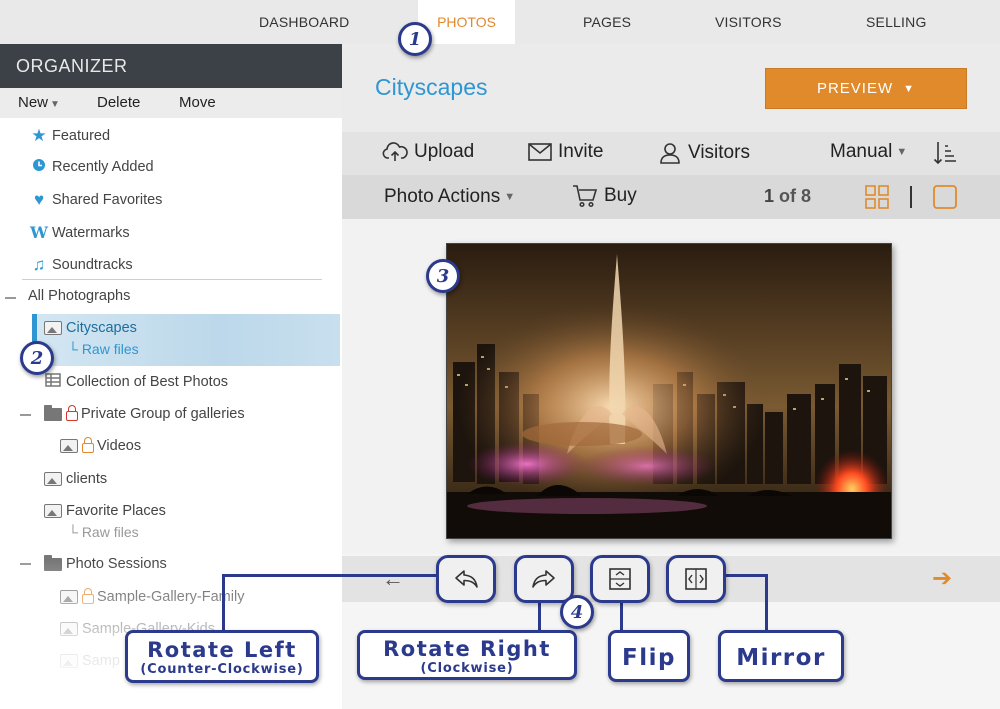 The image size is (1000, 709). I want to click on top-navigation: DASHBOARD PHOTOS PAGES VISITORS SELLING, so click(500, 22).